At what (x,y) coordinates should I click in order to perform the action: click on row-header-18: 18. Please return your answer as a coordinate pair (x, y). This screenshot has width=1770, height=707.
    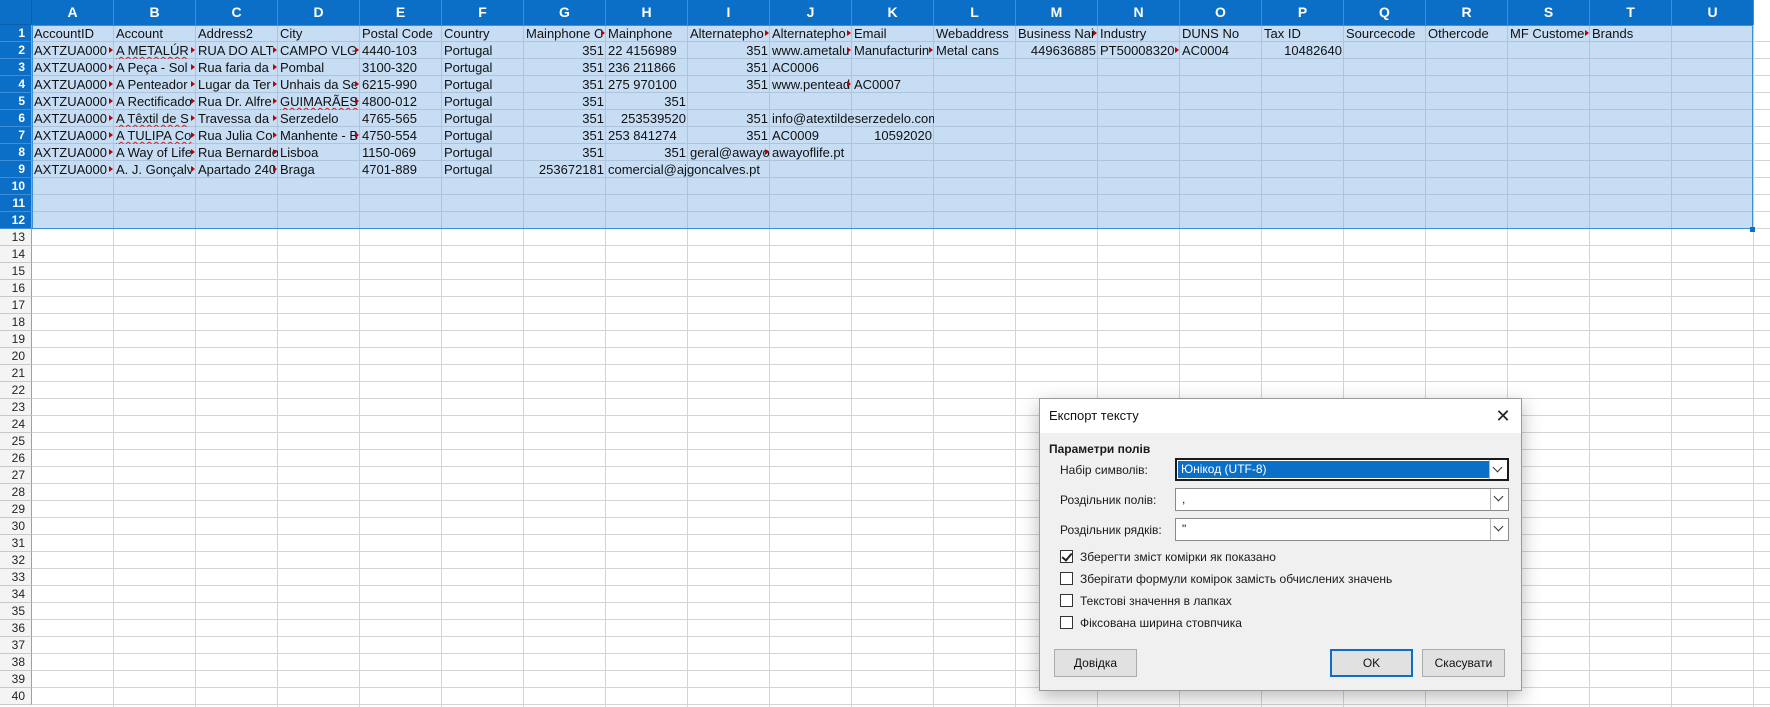
    Looking at the image, I should click on (16, 322).